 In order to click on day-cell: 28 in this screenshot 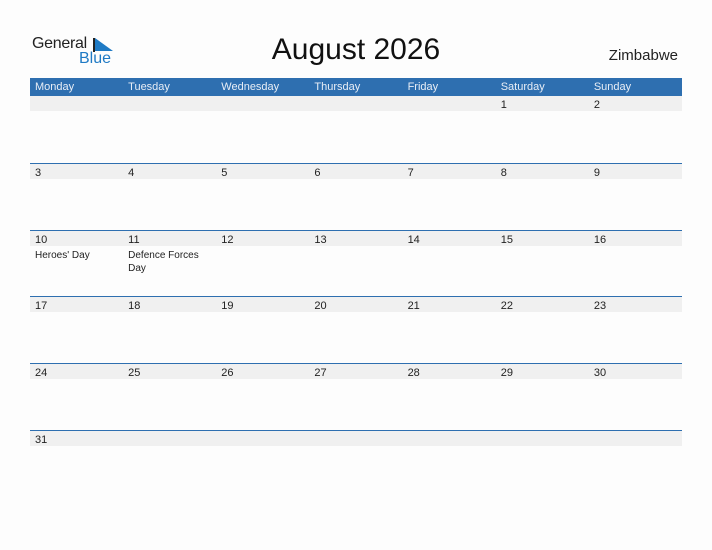, I will do `click(449, 373)`.